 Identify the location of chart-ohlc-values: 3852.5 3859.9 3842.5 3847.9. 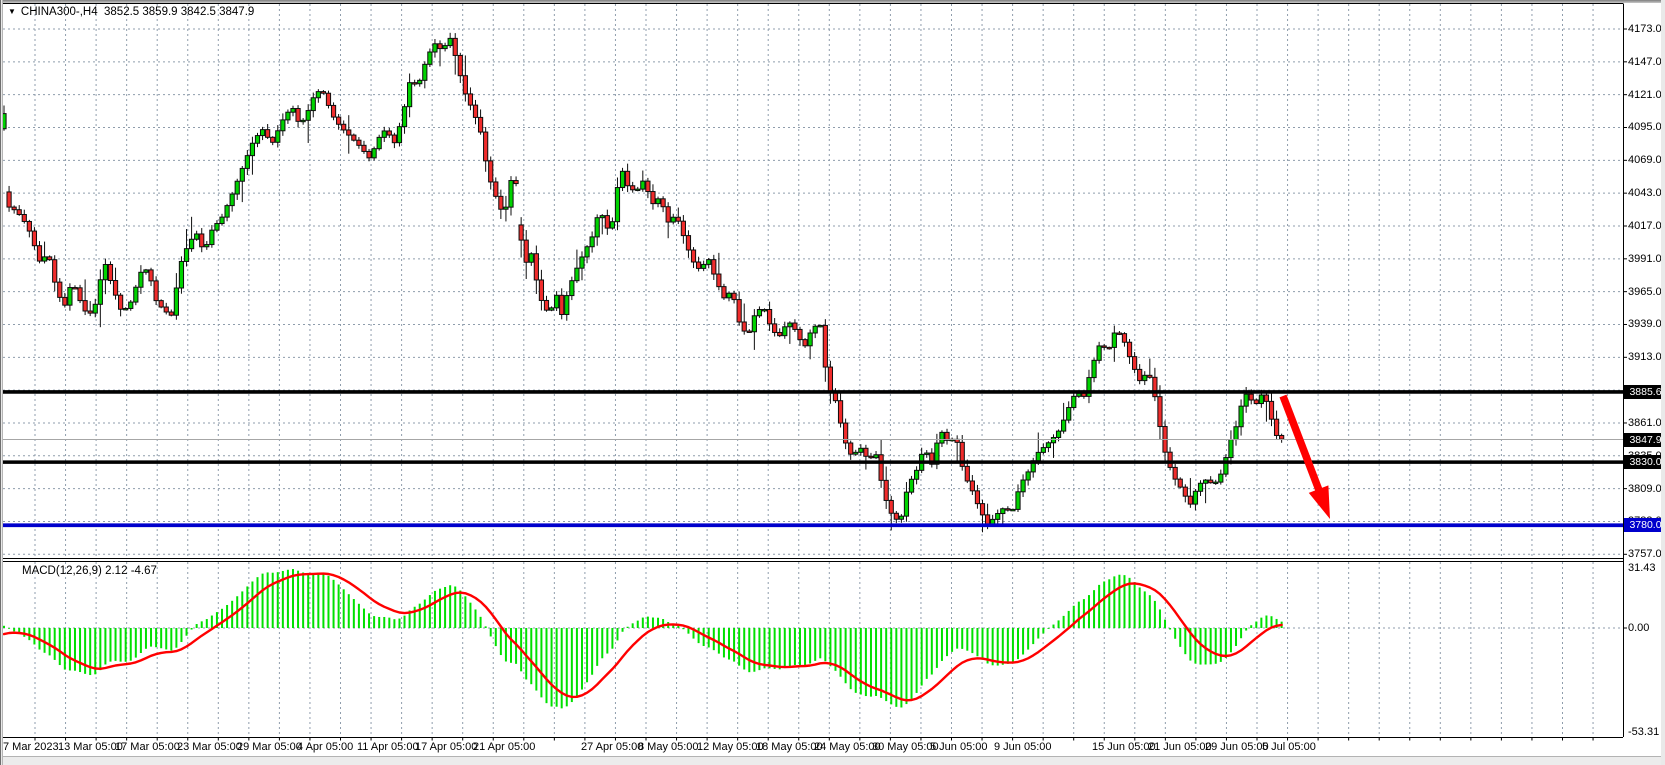
(179, 12).